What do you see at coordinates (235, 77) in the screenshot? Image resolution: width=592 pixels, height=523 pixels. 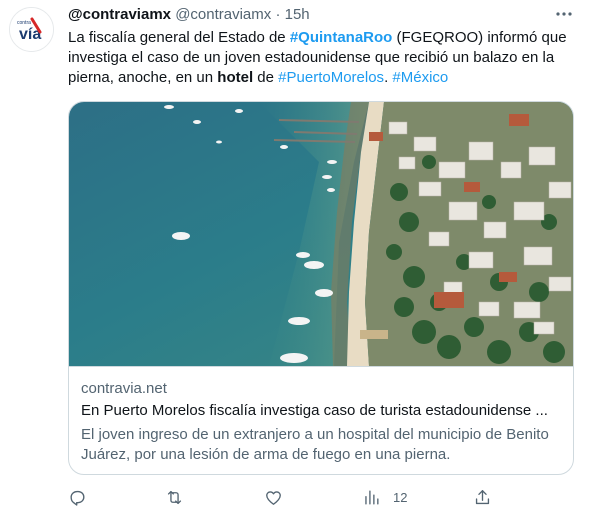 I see `bold-word: hotel` at bounding box center [235, 77].